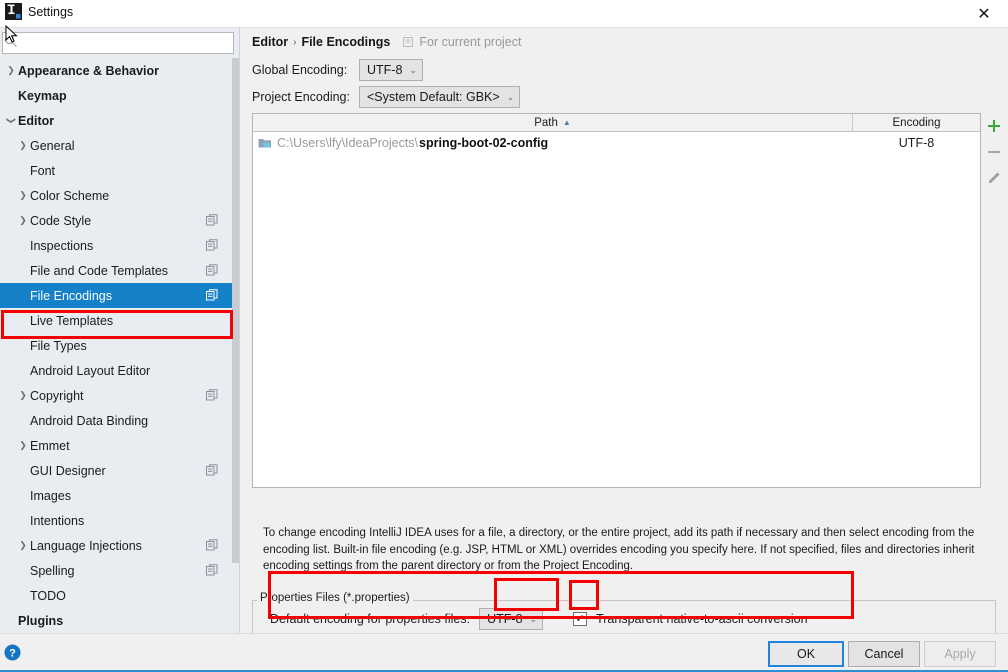  What do you see at coordinates (116, 320) in the screenshot?
I see `sidebar-item-live-templates: Live Templates` at bounding box center [116, 320].